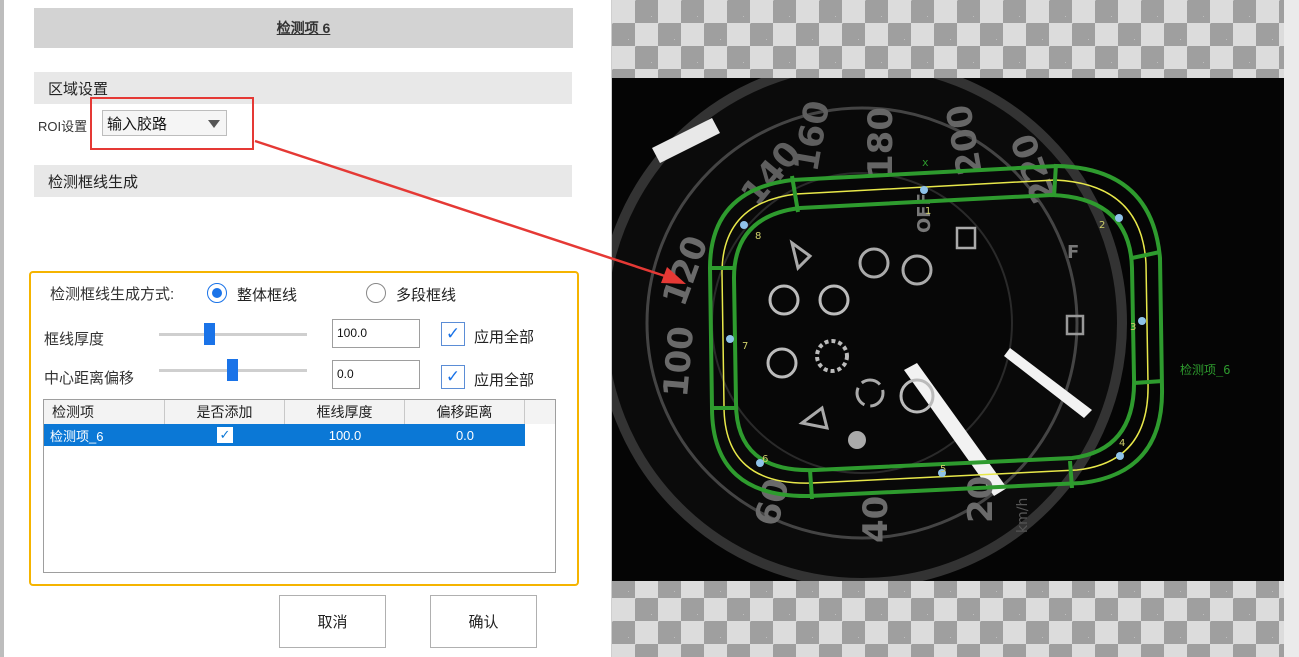 This screenshot has height=657, width=1299. Describe the element at coordinates (679, 362) in the screenshot. I see `speed-mark: 100` at that location.